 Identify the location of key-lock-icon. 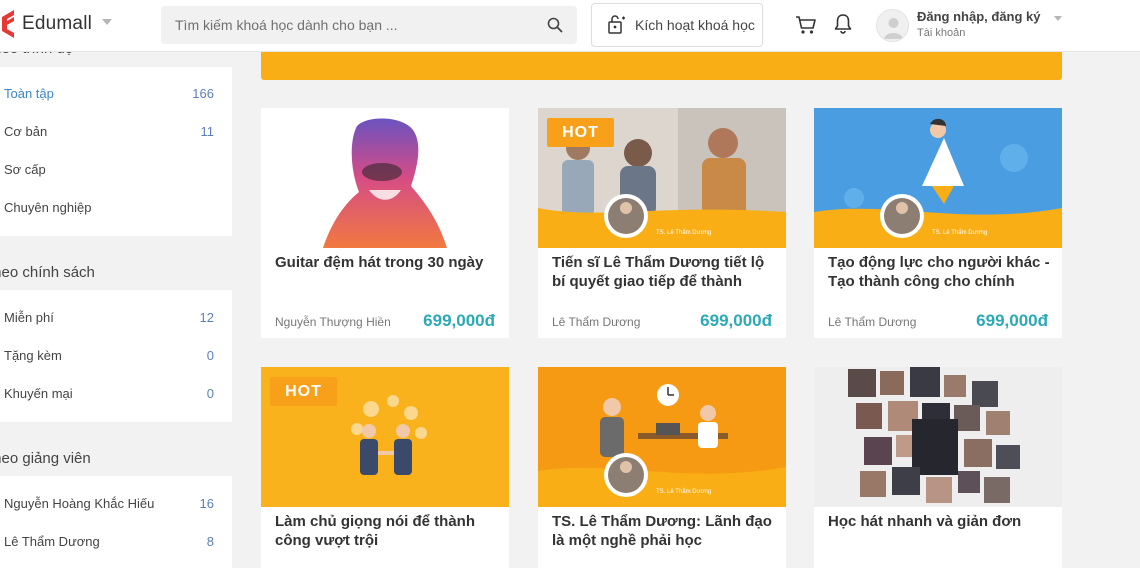
(616, 24).